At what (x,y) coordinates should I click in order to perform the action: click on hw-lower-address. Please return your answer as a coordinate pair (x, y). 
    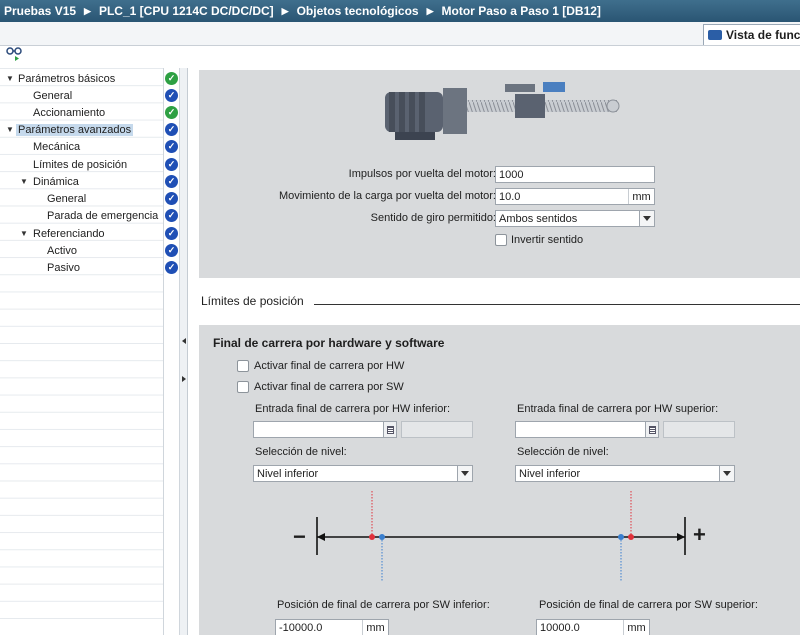
    Looking at the image, I should click on (437, 429).